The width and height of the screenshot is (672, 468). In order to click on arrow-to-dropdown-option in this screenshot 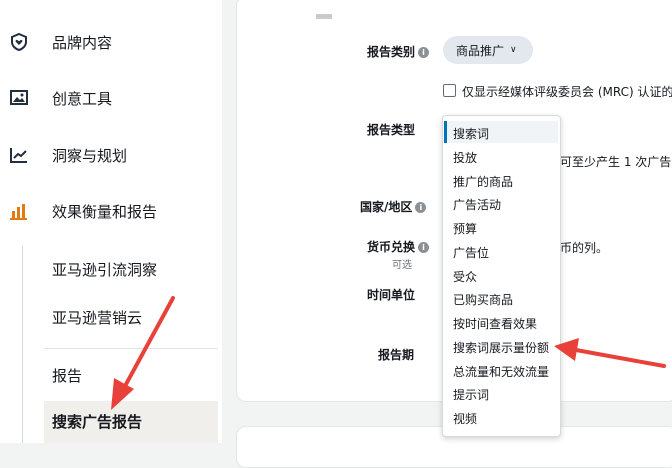, I will do `click(610, 353)`.